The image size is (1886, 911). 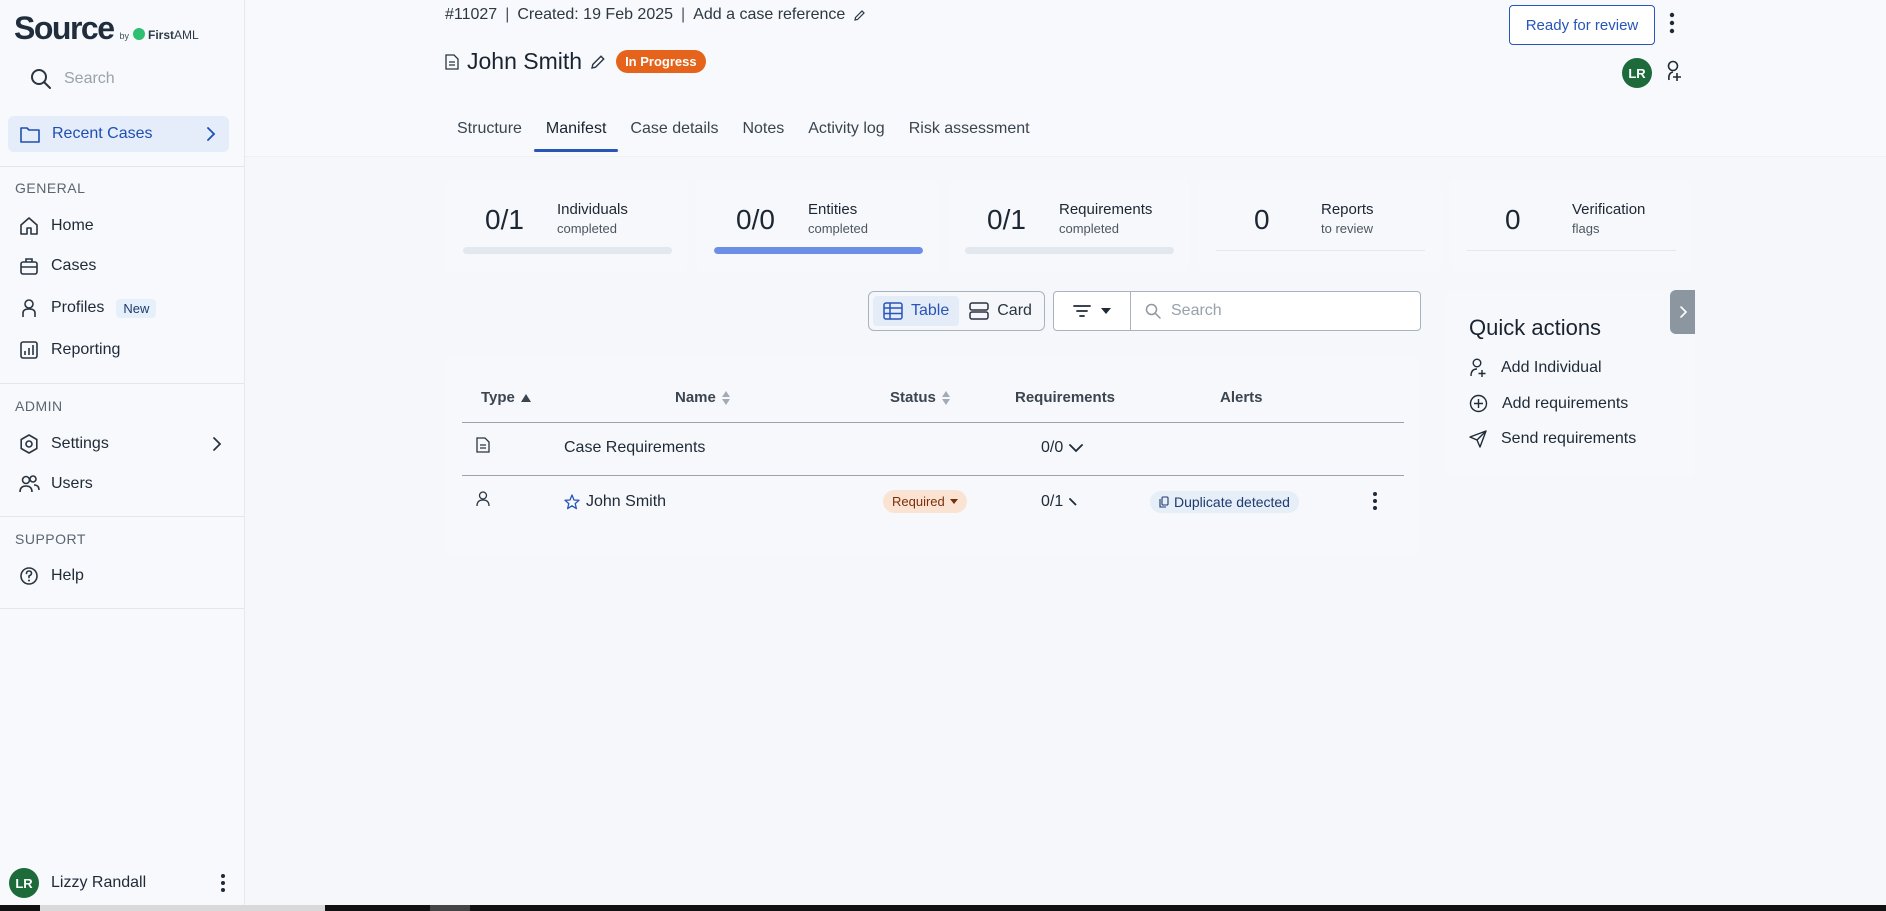 What do you see at coordinates (933, 449) in the screenshot?
I see `table-row: Case Requirements 0/0` at bounding box center [933, 449].